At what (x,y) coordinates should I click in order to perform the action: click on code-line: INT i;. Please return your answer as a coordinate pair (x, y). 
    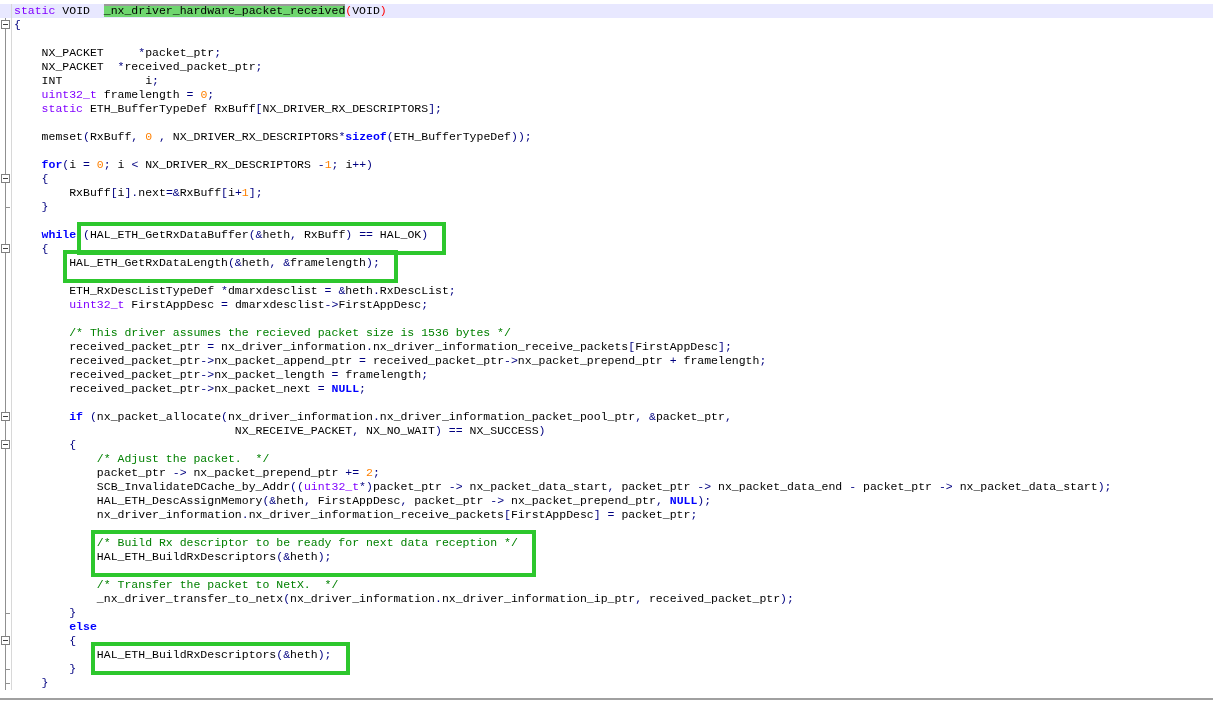
    Looking at the image, I should click on (99, 81).